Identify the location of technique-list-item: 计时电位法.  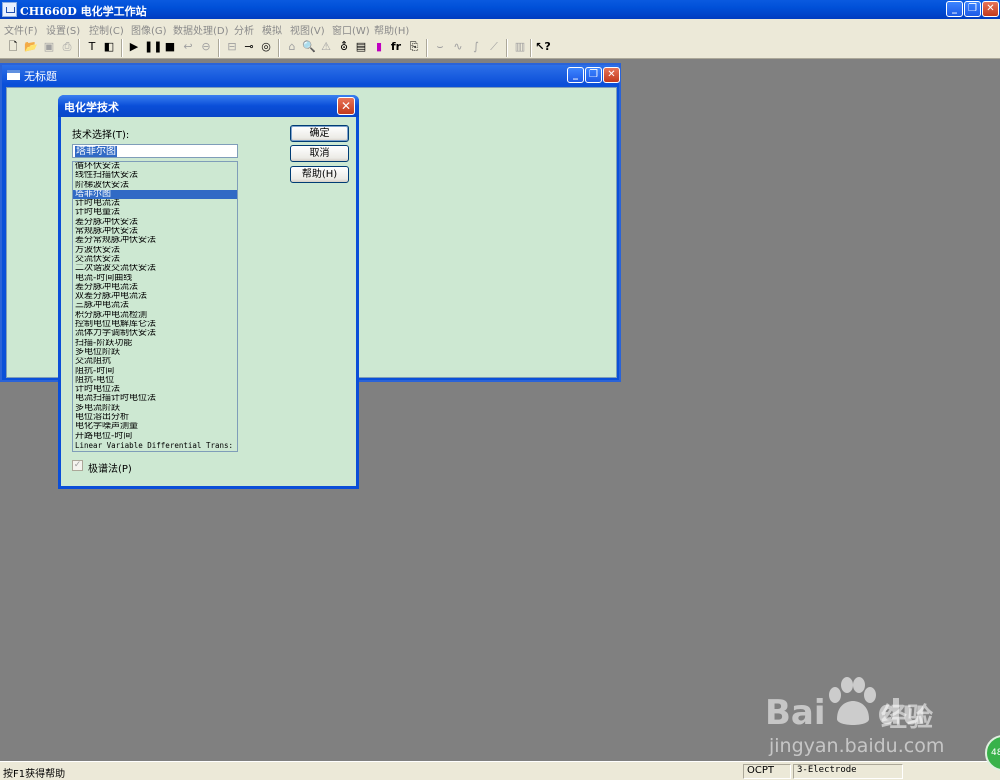
(155, 389).